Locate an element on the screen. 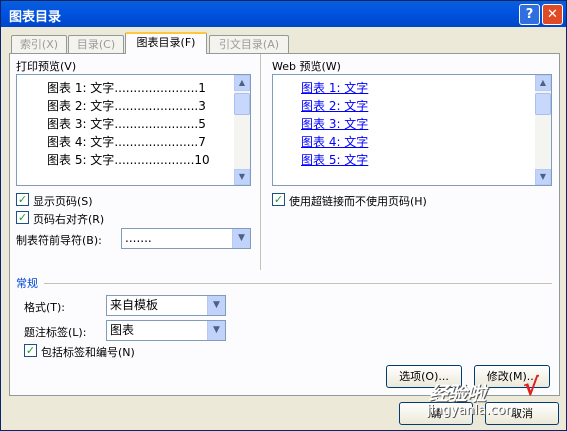 The height and width of the screenshot is (431, 567). watermark-check-icon: √ is located at coordinates (531, 387).